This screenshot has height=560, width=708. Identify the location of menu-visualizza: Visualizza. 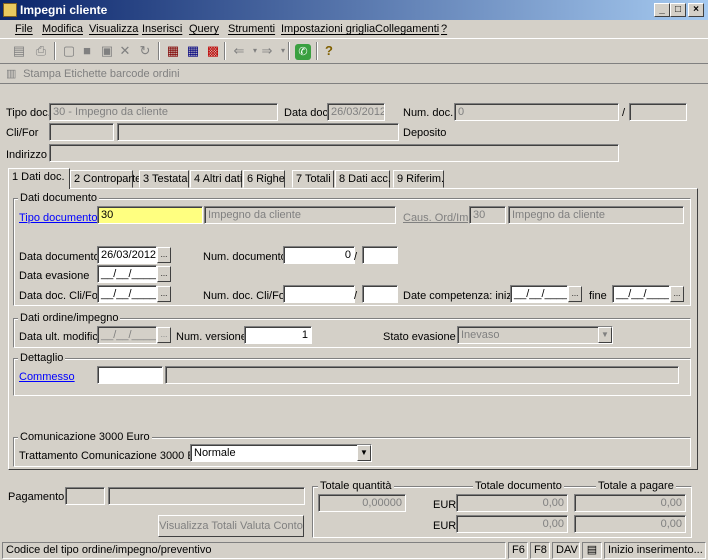
(113, 29).